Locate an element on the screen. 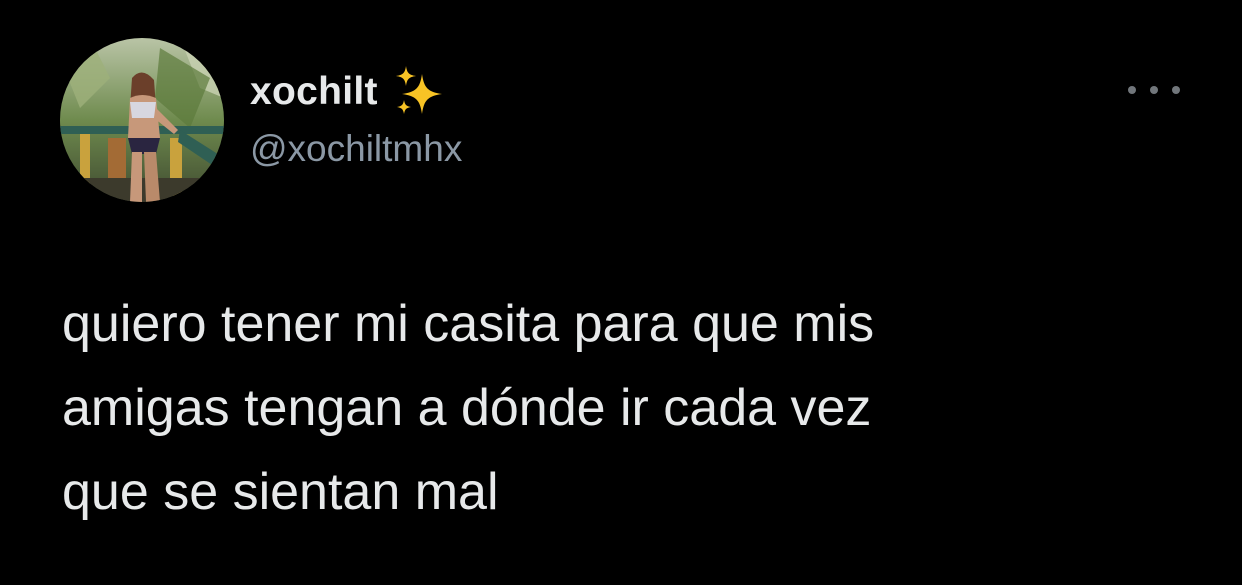  user-handle: @xochiltmhx is located at coordinates (356, 149).